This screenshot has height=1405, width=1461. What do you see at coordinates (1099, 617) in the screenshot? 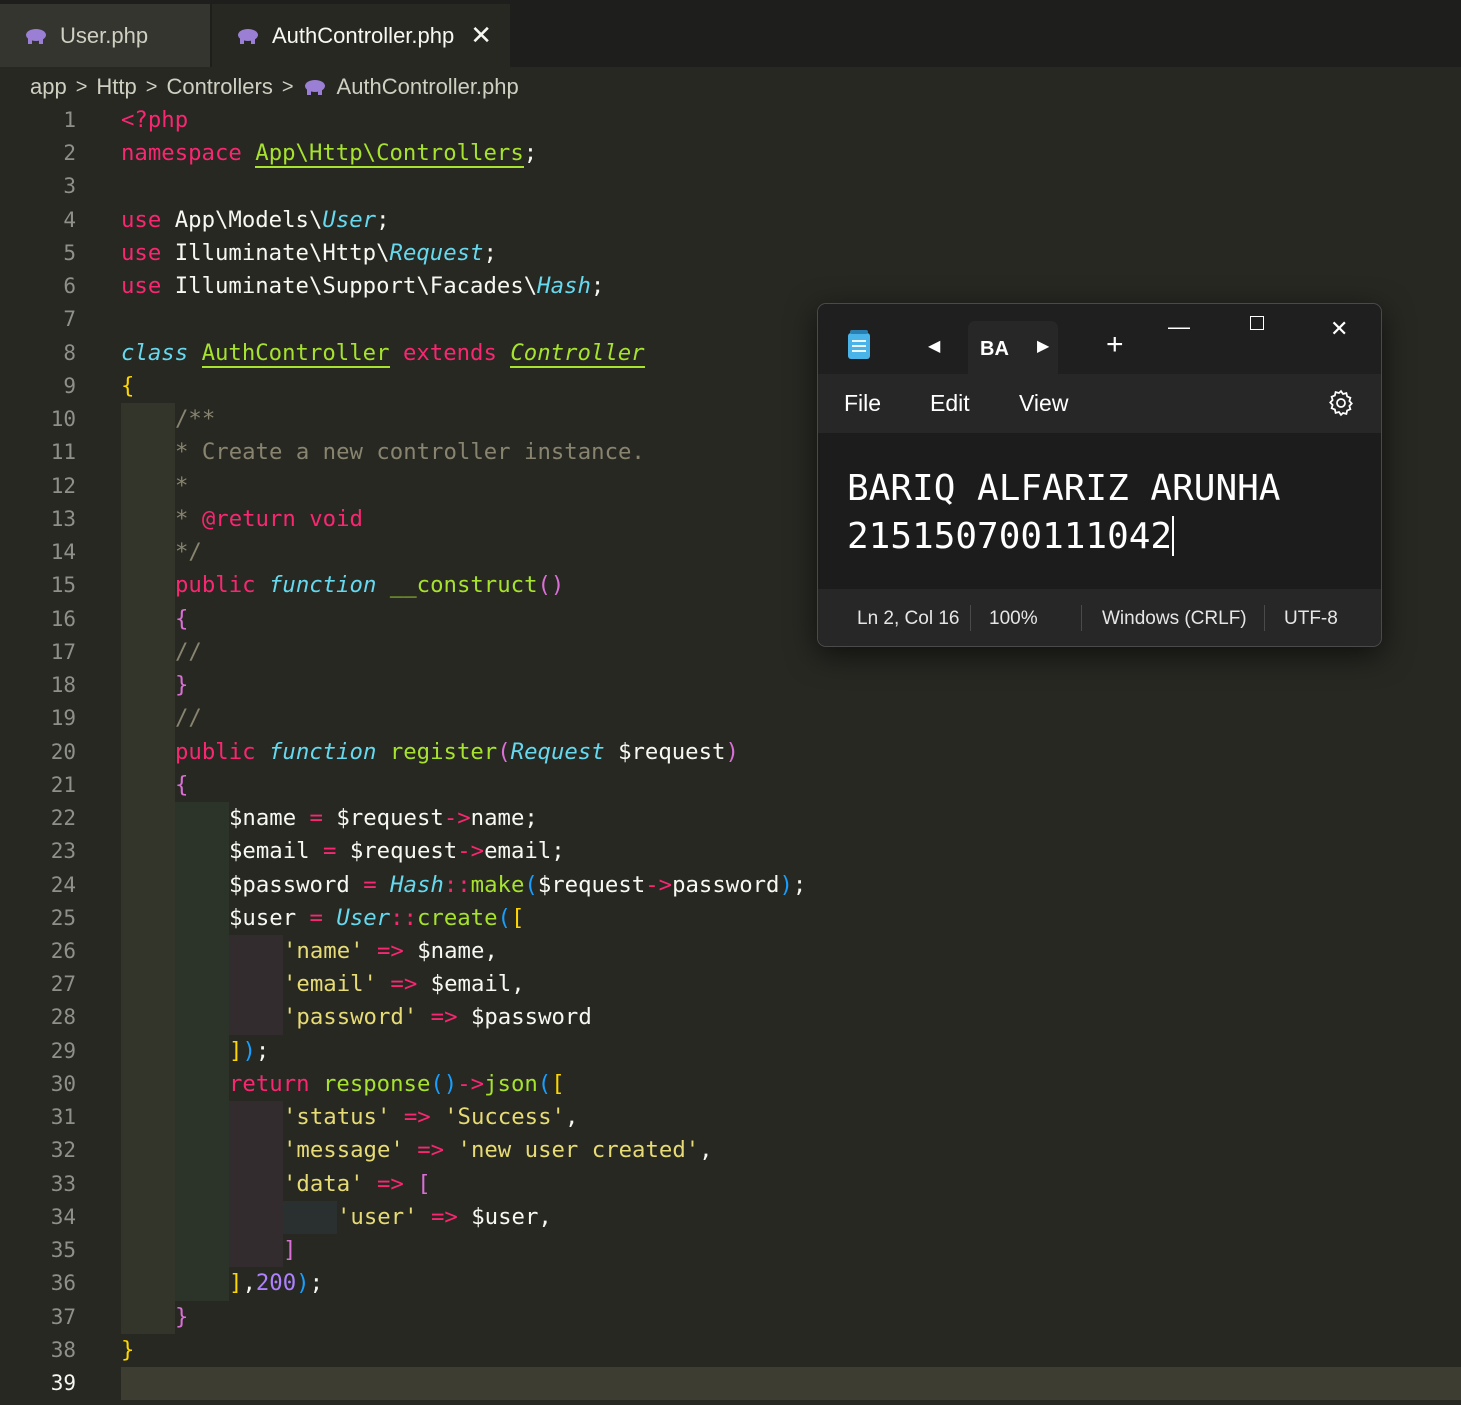
I see `notepad-status-bar: Ln 2, Col 16 100% Windows (CRLF) UTF-8` at bounding box center [1099, 617].